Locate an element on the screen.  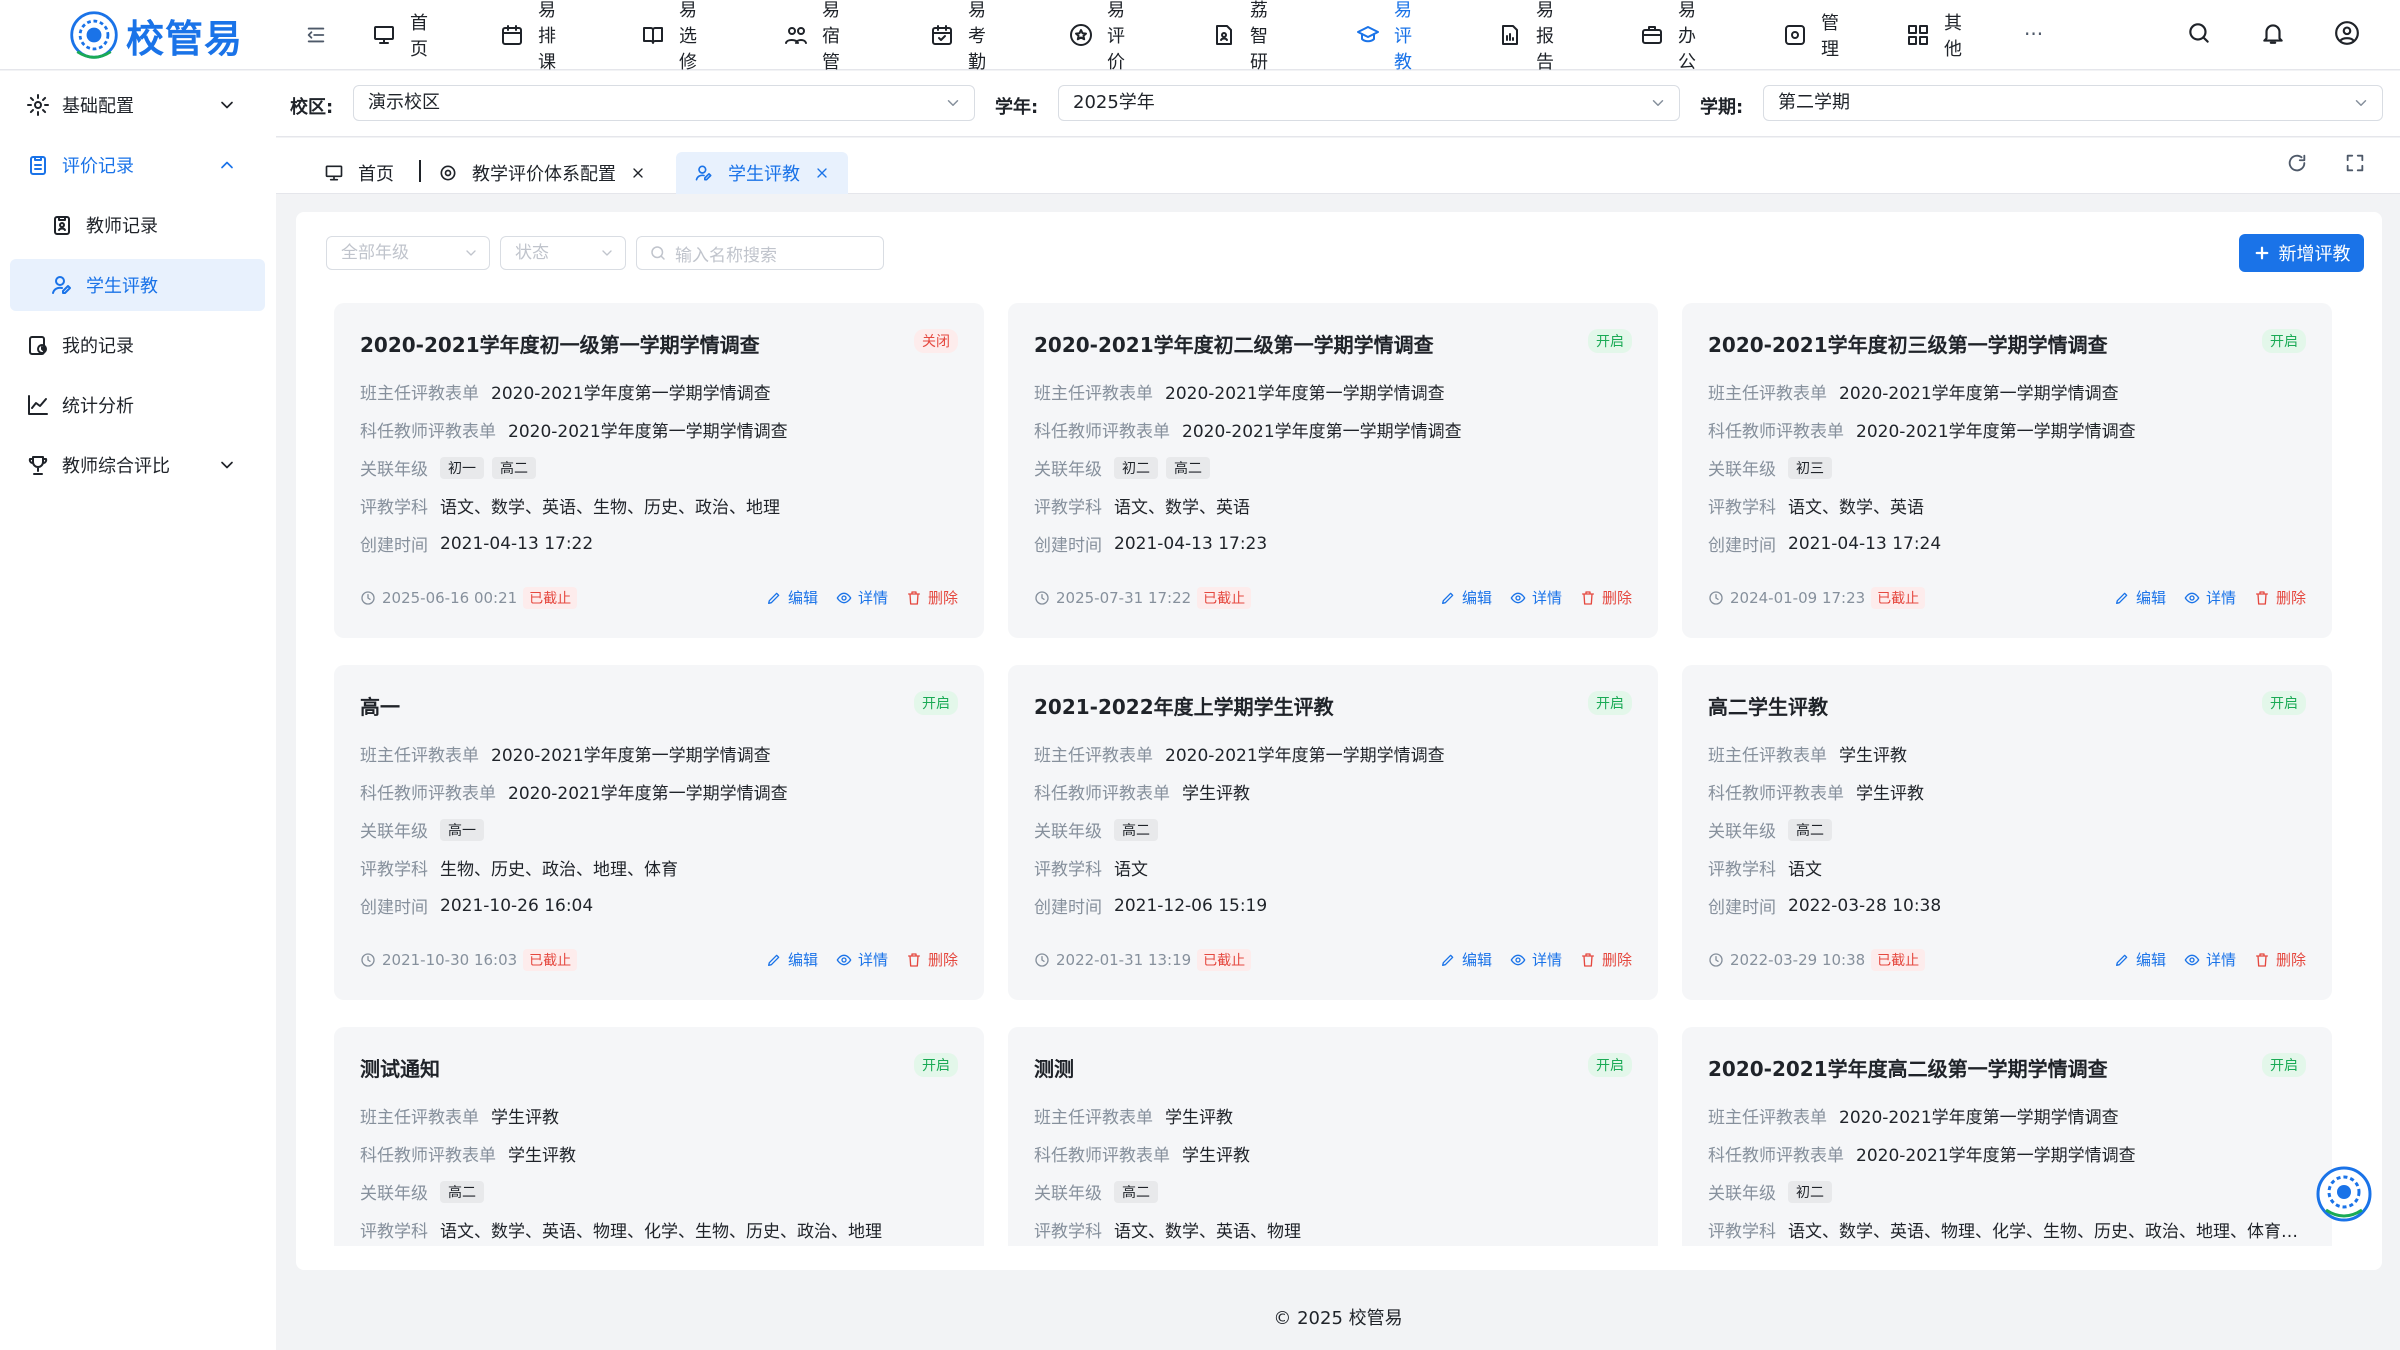
nav-more-button: ··· is located at coordinates (2033, 34).